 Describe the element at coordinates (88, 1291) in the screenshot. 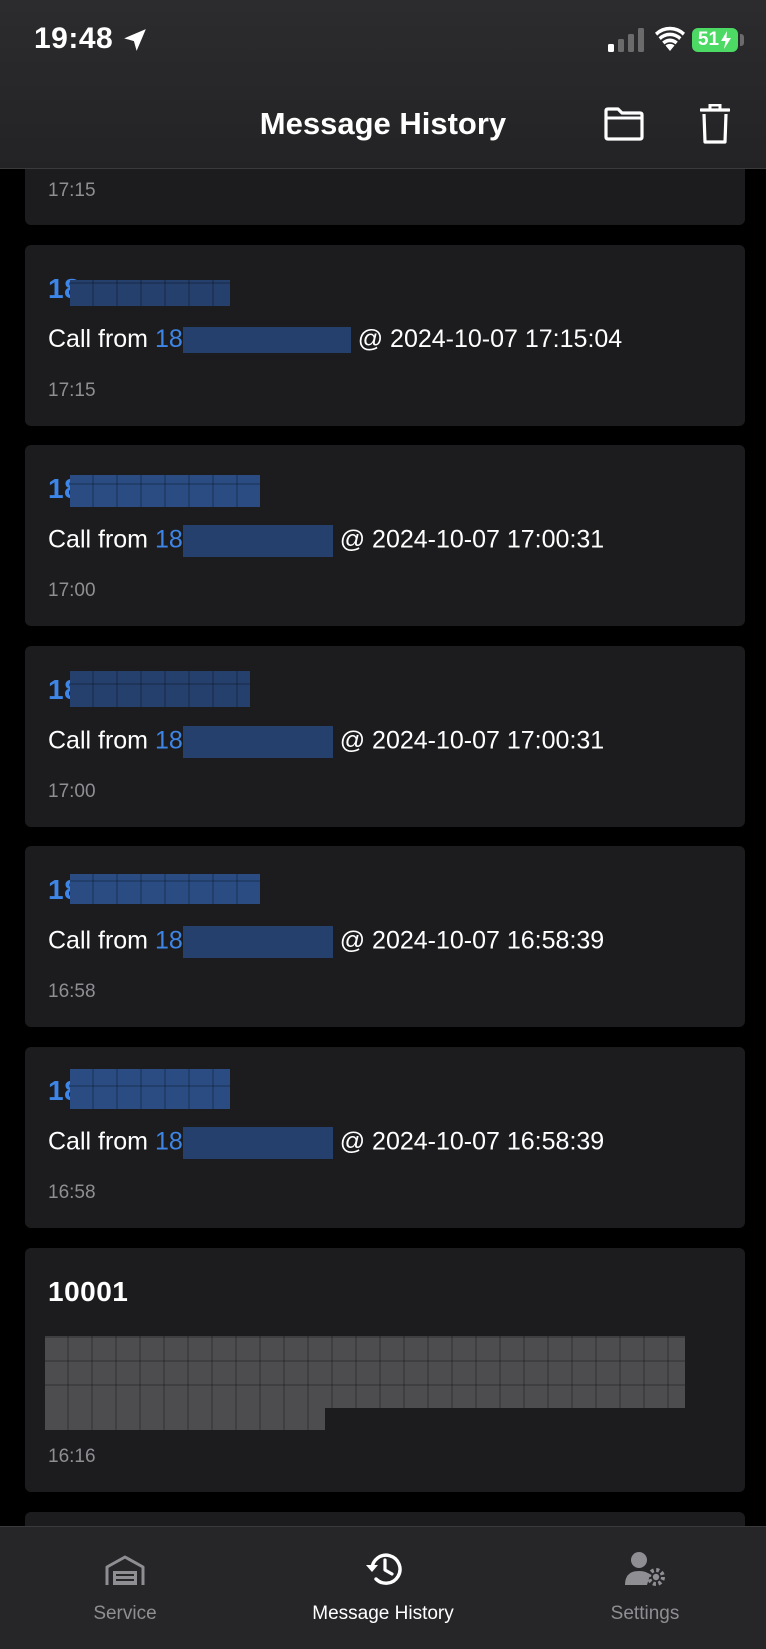

I see `message-sender: 10001` at that location.